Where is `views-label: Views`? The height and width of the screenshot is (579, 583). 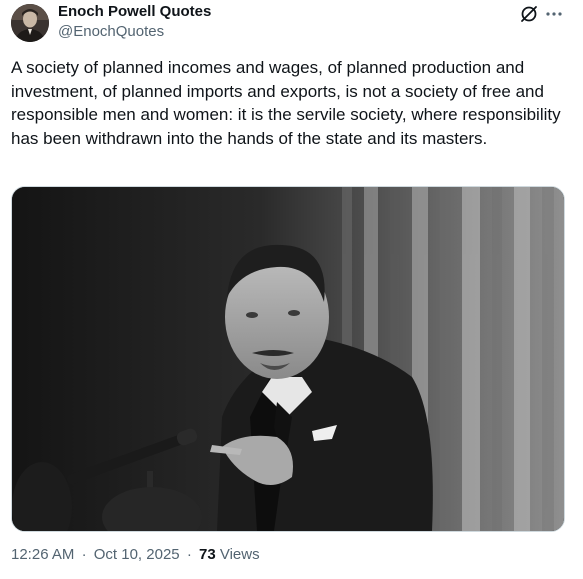 views-label: Views is located at coordinates (239, 554).